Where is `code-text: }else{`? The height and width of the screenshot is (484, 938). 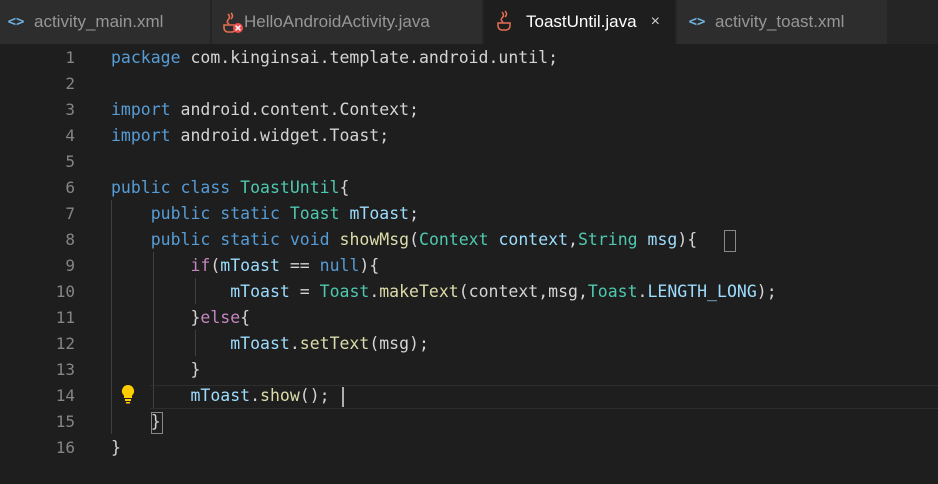
code-text: }else{ is located at coordinates (180, 318).